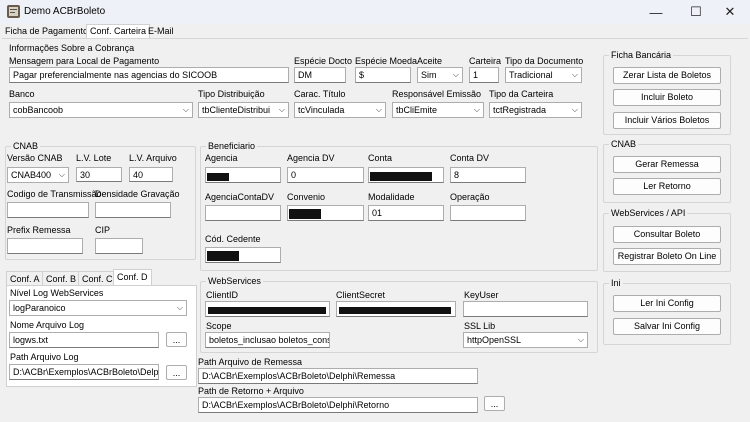 The image size is (750, 422). What do you see at coordinates (119, 246) in the screenshot?
I see `cip-input` at bounding box center [119, 246].